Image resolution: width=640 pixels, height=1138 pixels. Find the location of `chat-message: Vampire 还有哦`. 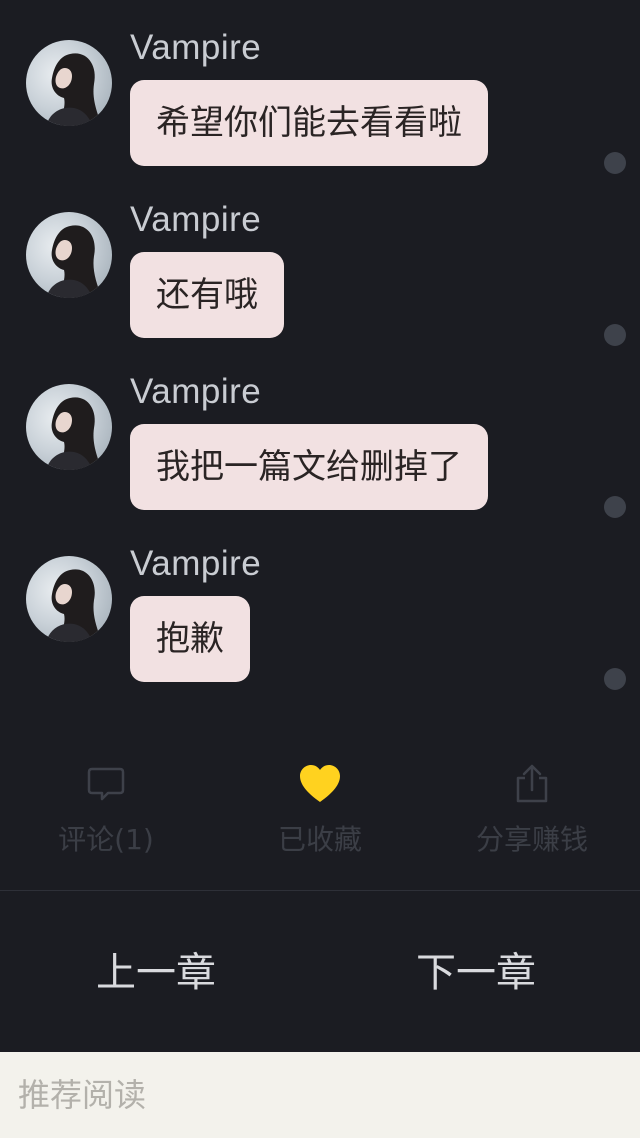

chat-message: Vampire 还有哦 is located at coordinates (320, 255).